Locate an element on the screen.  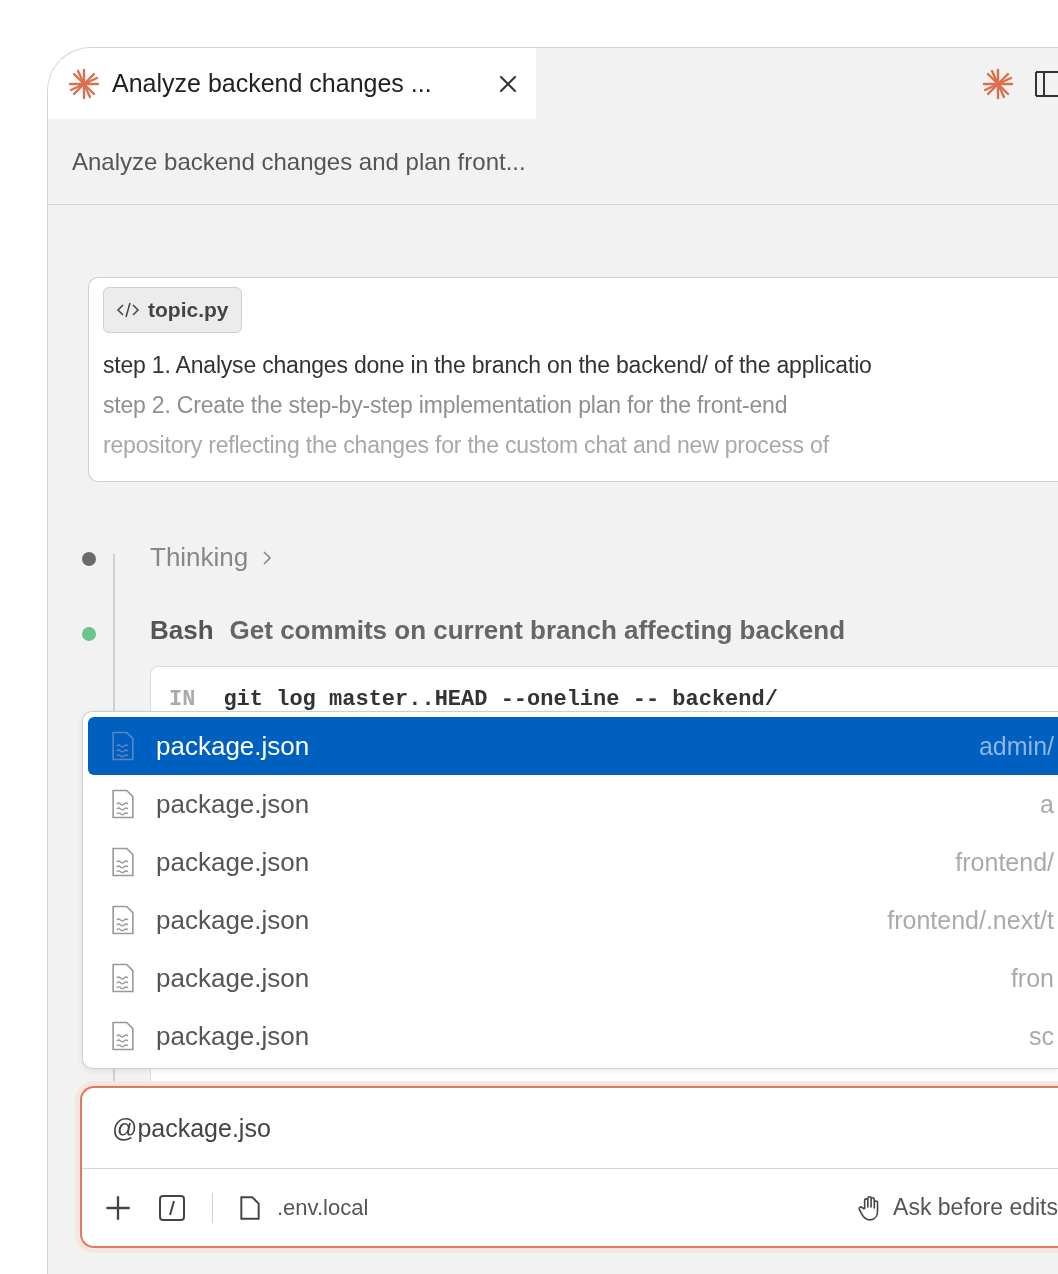
code-label: IN is located at coordinates (182, 699).